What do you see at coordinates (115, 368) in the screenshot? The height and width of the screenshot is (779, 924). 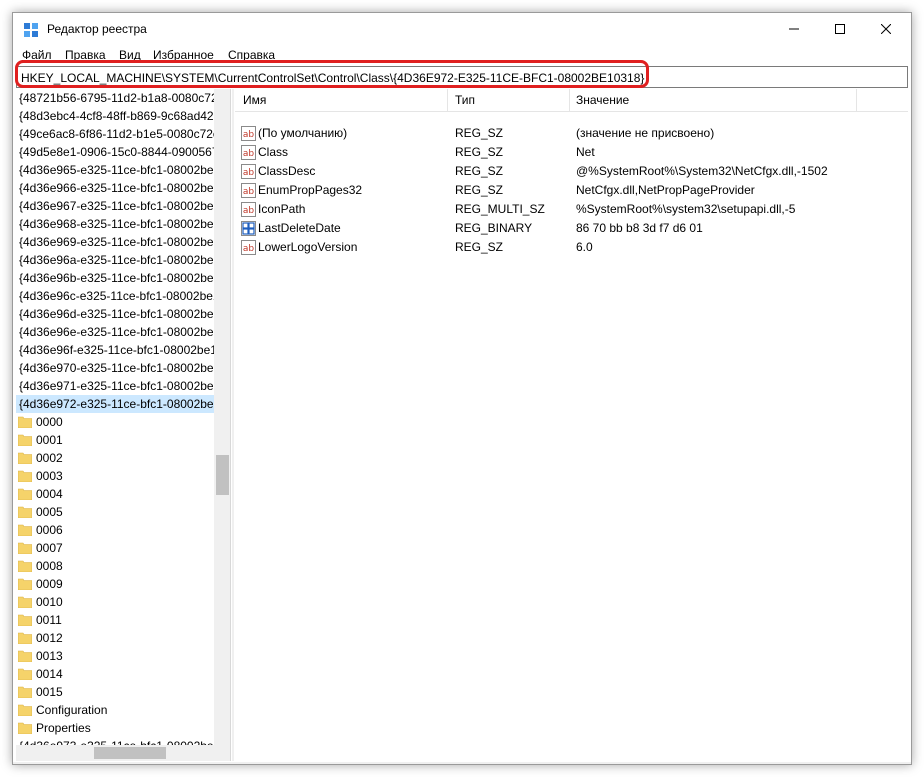 I see `tree-key-item: {4d36e970-e325-11ce-bfc1-08002be1` at bounding box center [115, 368].